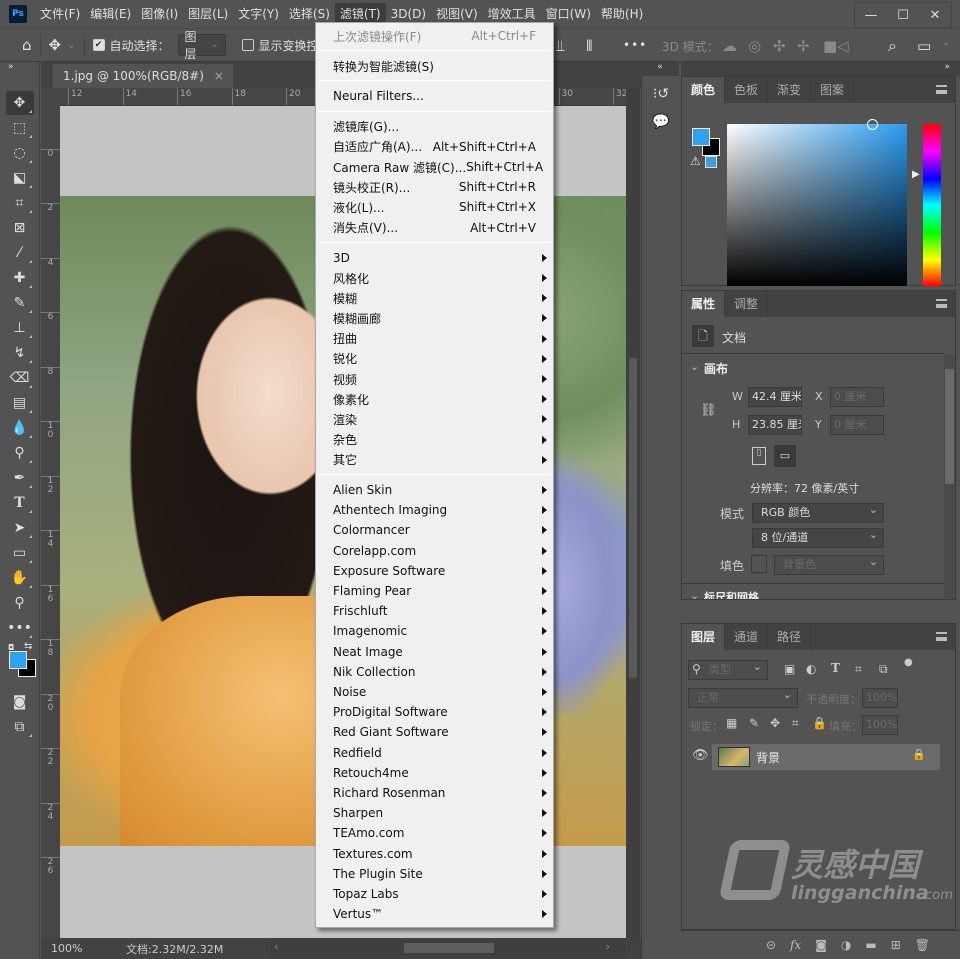 The image size is (960, 959). Describe the element at coordinates (20, 628) in the screenshot. I see `edit-toolbar-icon: •••` at that location.